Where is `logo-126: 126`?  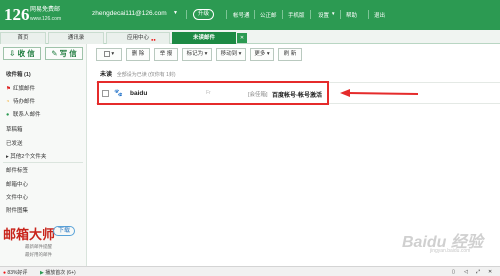 logo-126: 126 is located at coordinates (17, 15).